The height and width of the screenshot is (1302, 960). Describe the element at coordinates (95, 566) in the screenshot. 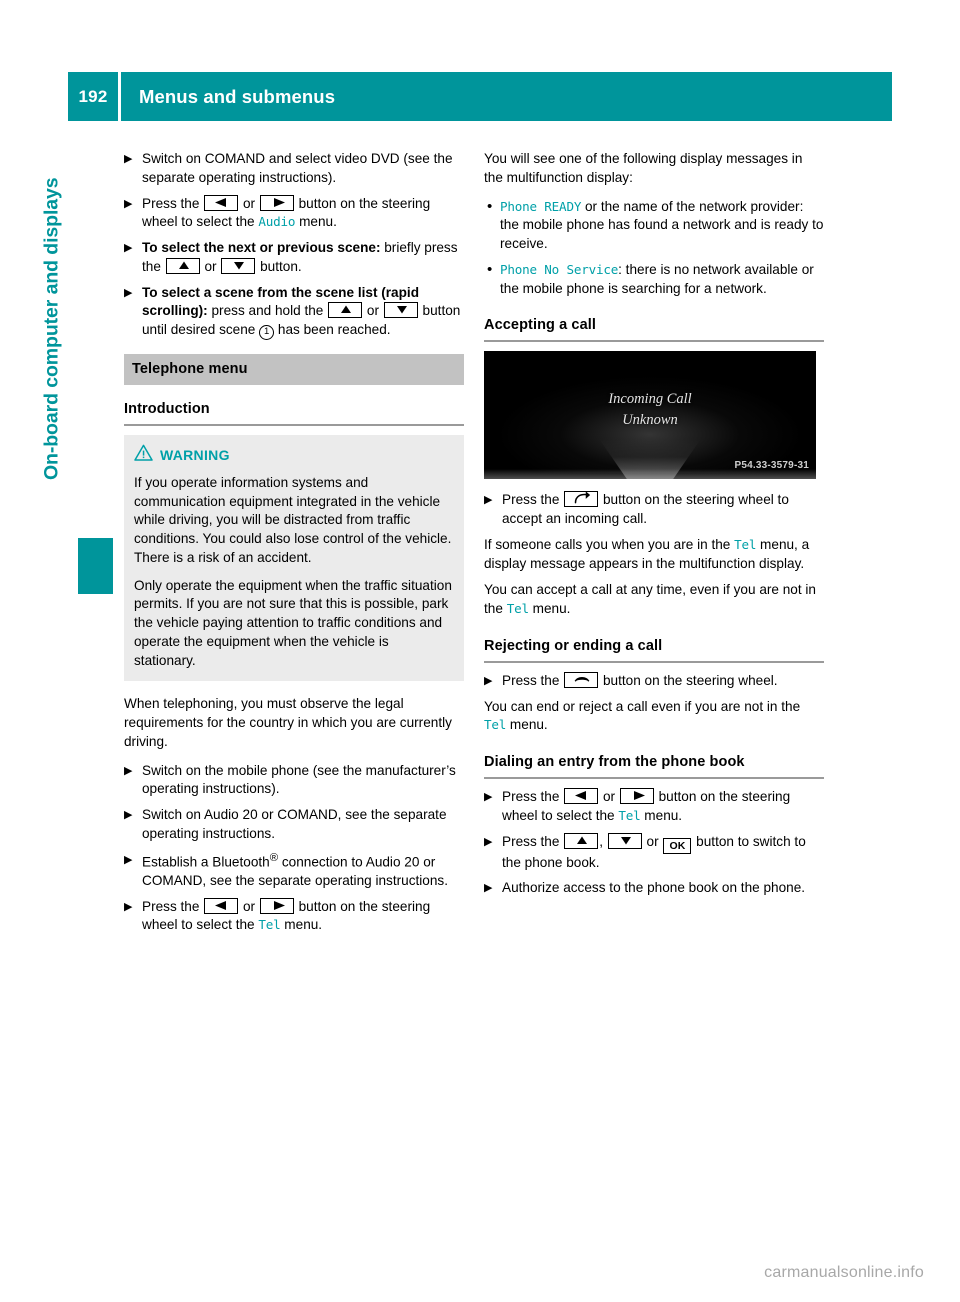

I see `chapter-tab-marker` at that location.